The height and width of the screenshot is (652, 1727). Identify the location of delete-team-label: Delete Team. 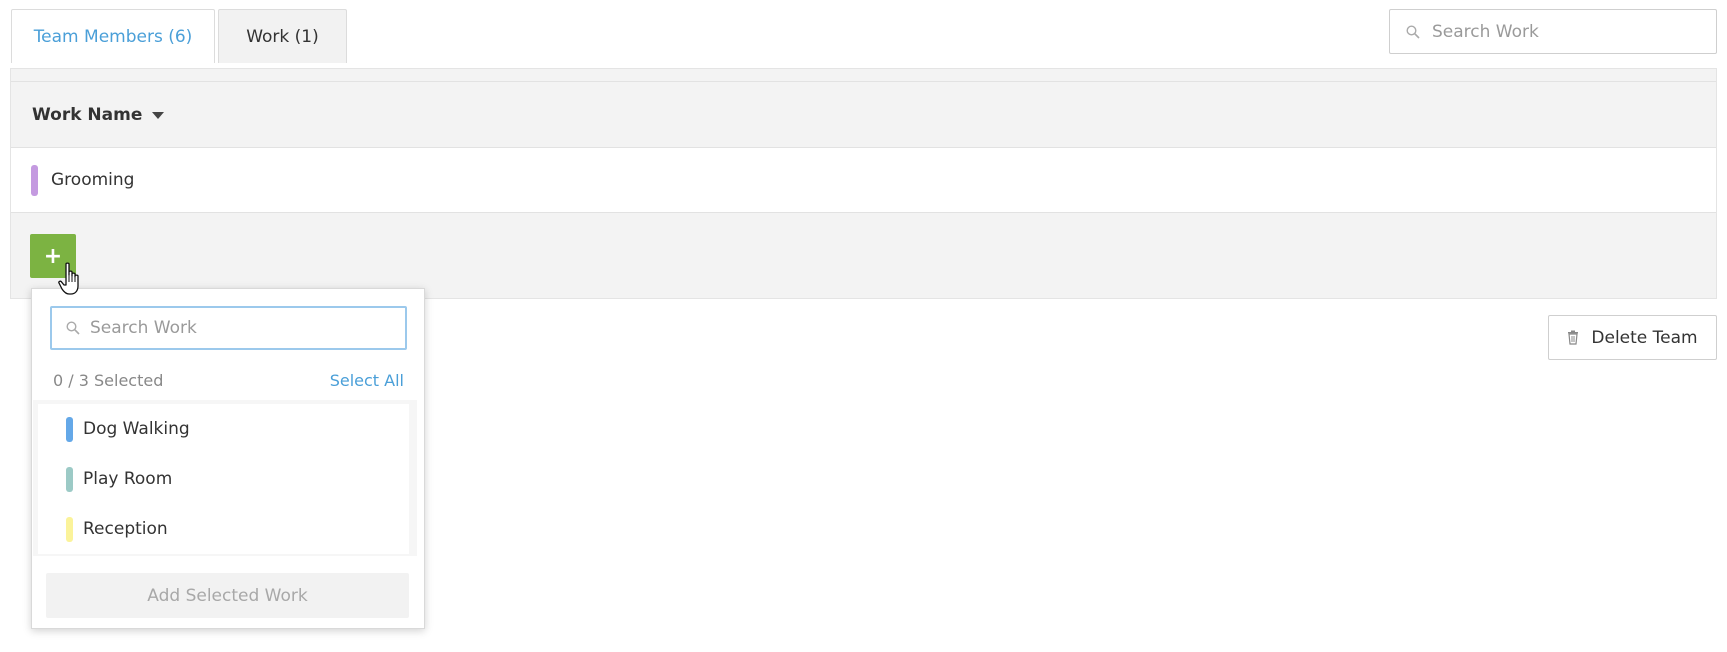
(1644, 337).